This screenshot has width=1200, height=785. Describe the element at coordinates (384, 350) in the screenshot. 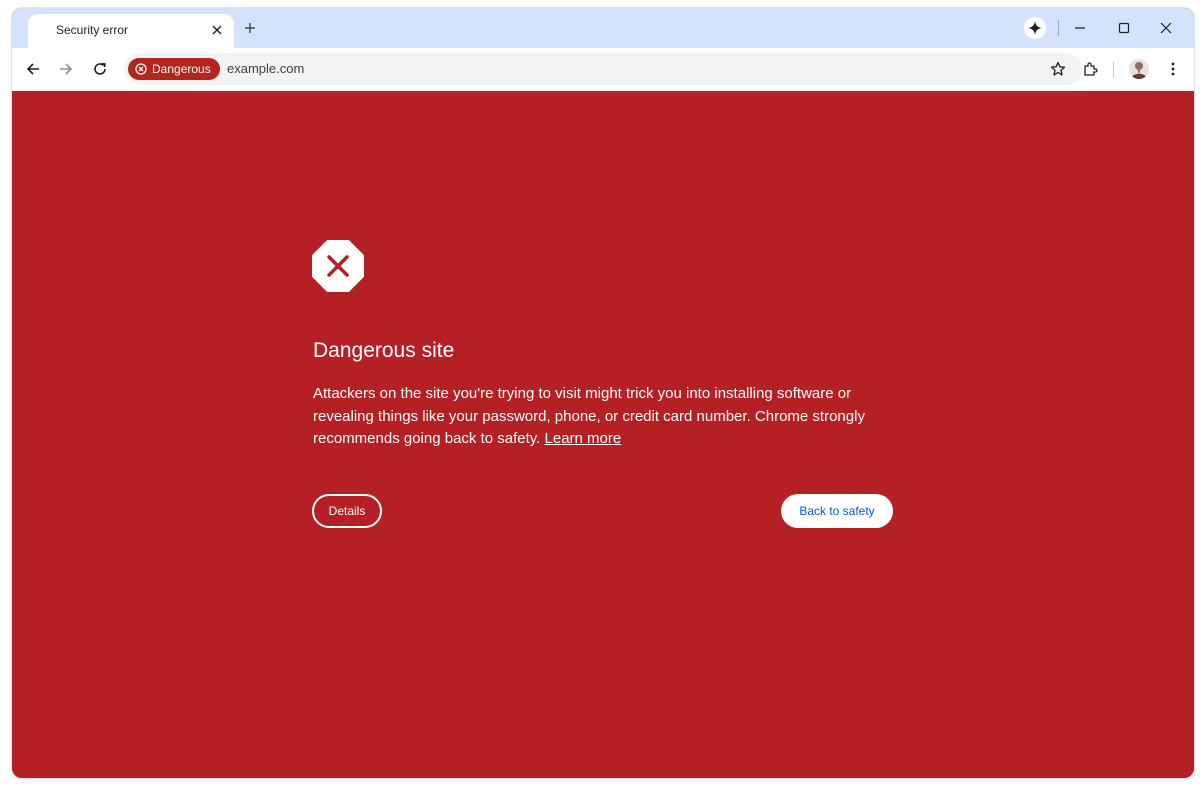

I see `page-title: Dangerous site` at that location.